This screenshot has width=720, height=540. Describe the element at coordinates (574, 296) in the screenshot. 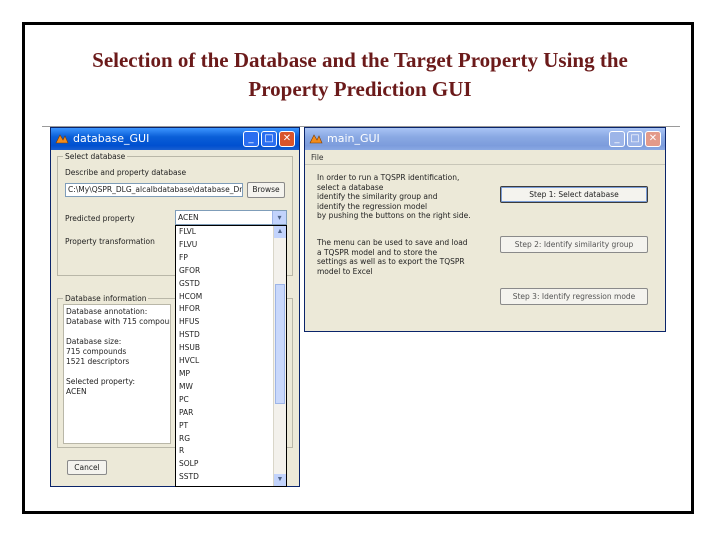

I see `step3-regression-model-button: Step 3: Identify regression mode` at that location.